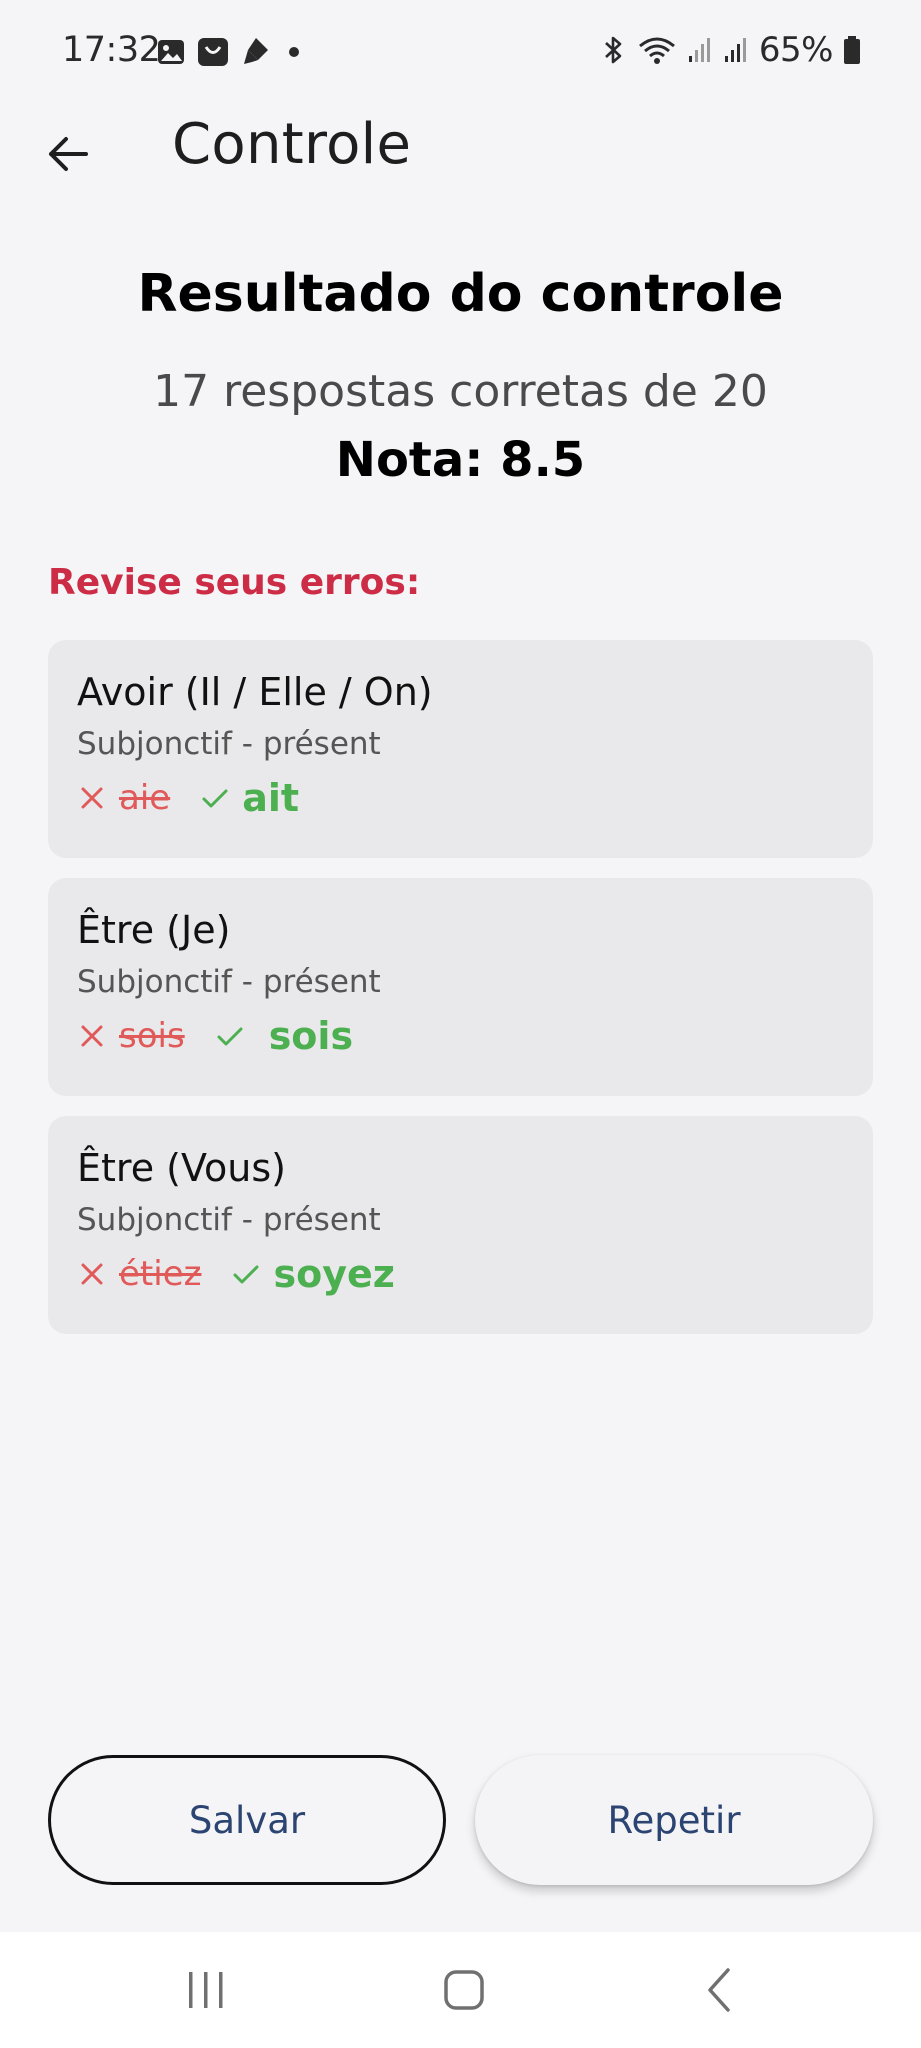 The width and height of the screenshot is (921, 2048). What do you see at coordinates (460, 391) in the screenshot?
I see `result-summary: 17 respostas corretas de 20` at bounding box center [460, 391].